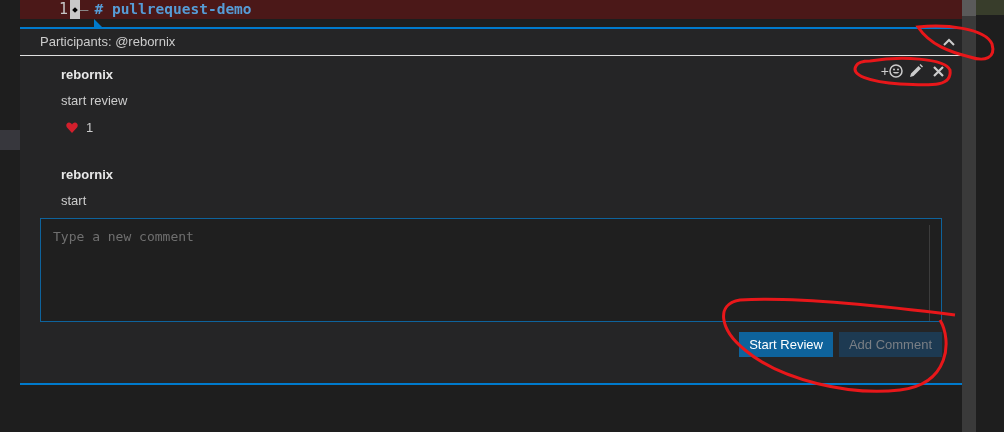 This screenshot has width=1004, height=432. Describe the element at coordinates (62, 10) in the screenshot. I see `line-number: 1` at that location.